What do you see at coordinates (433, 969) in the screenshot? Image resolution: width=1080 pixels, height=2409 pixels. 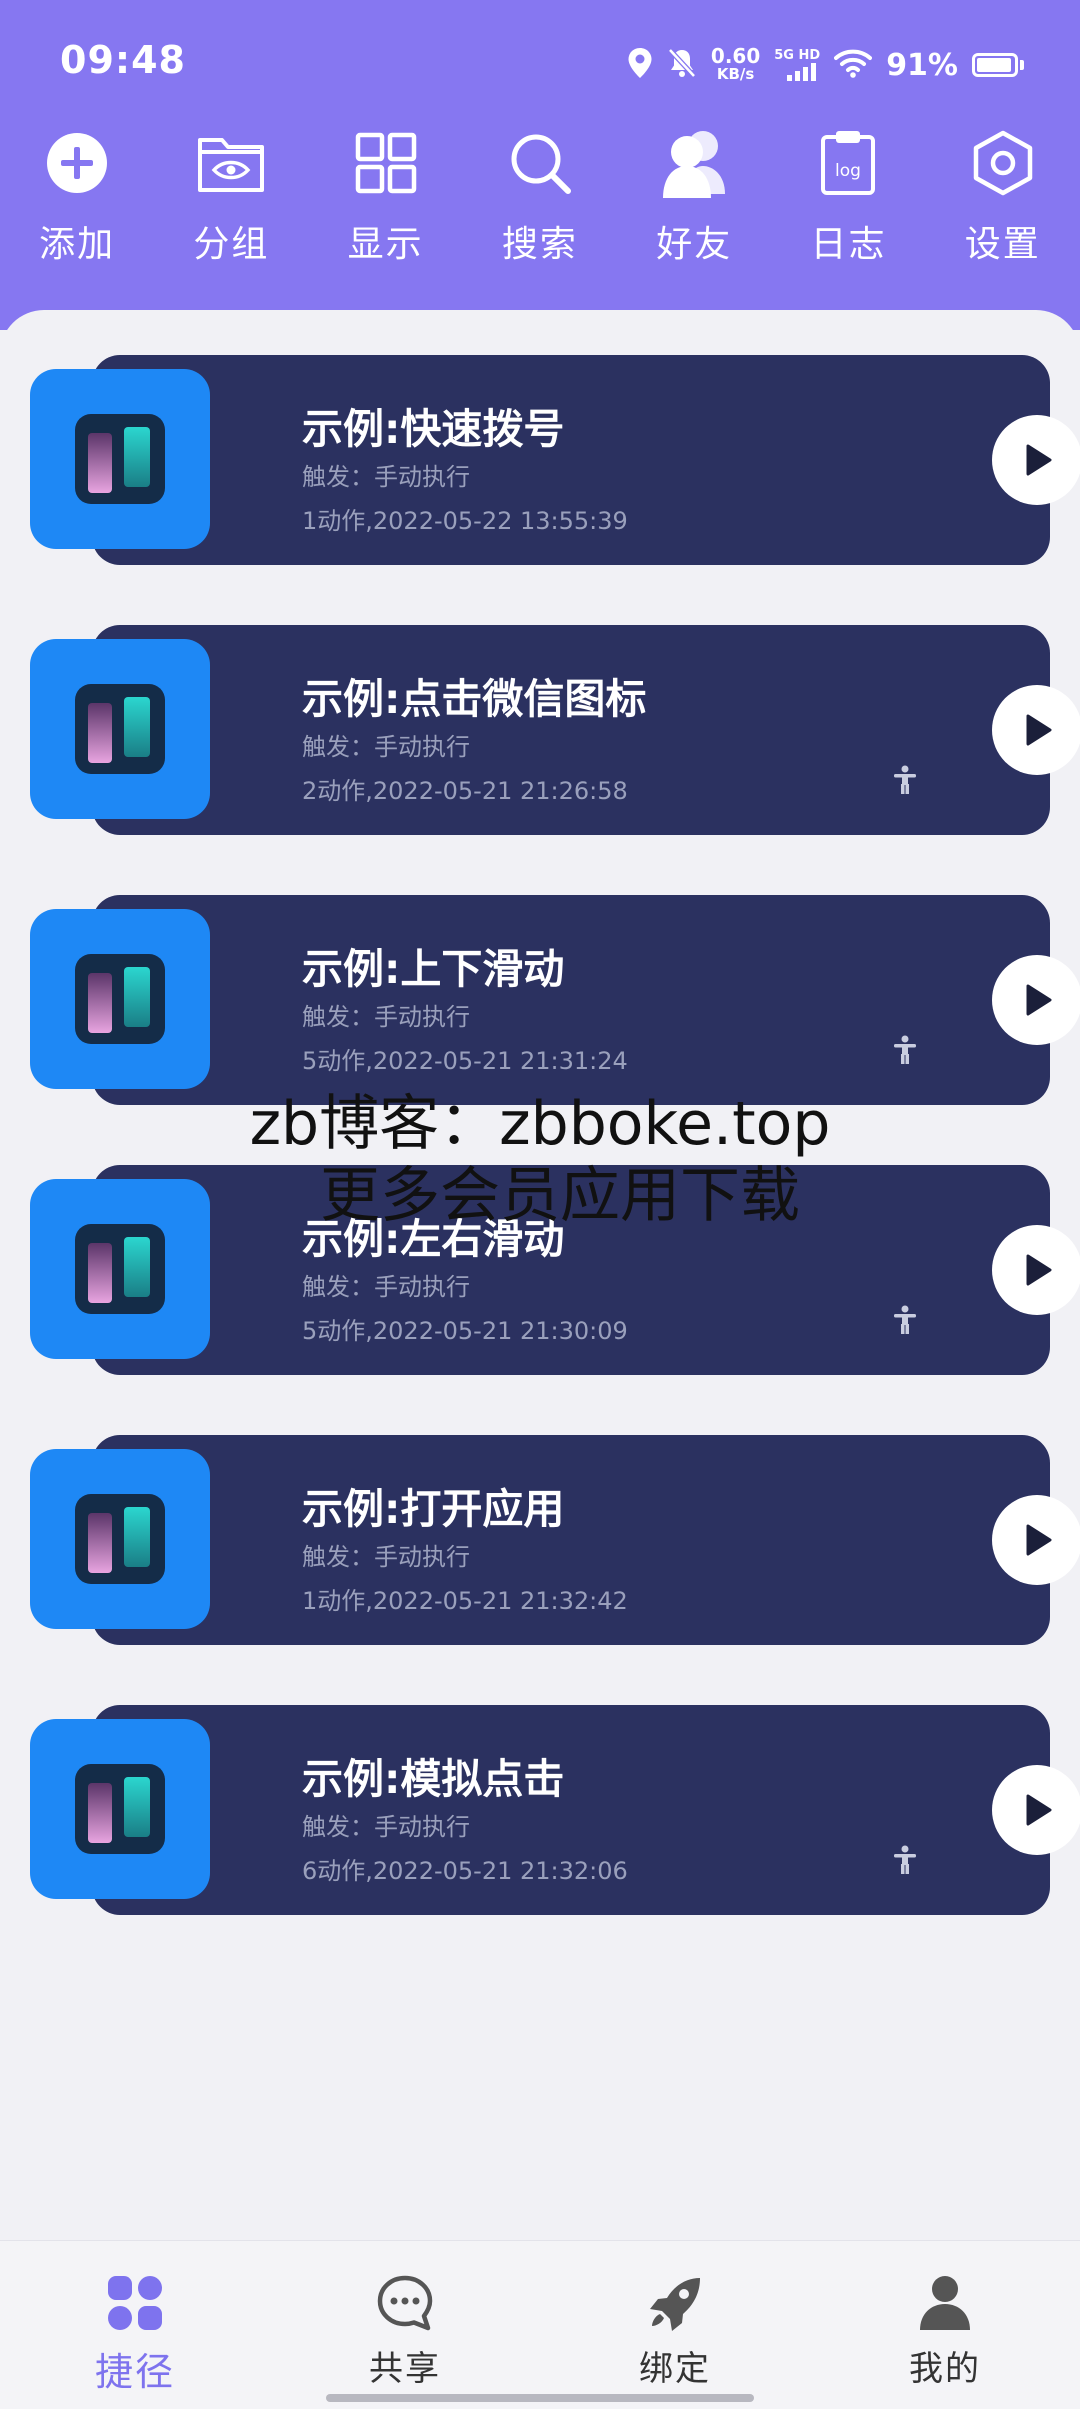 I see `shortcut-title: 示例:上下滑动` at bounding box center [433, 969].